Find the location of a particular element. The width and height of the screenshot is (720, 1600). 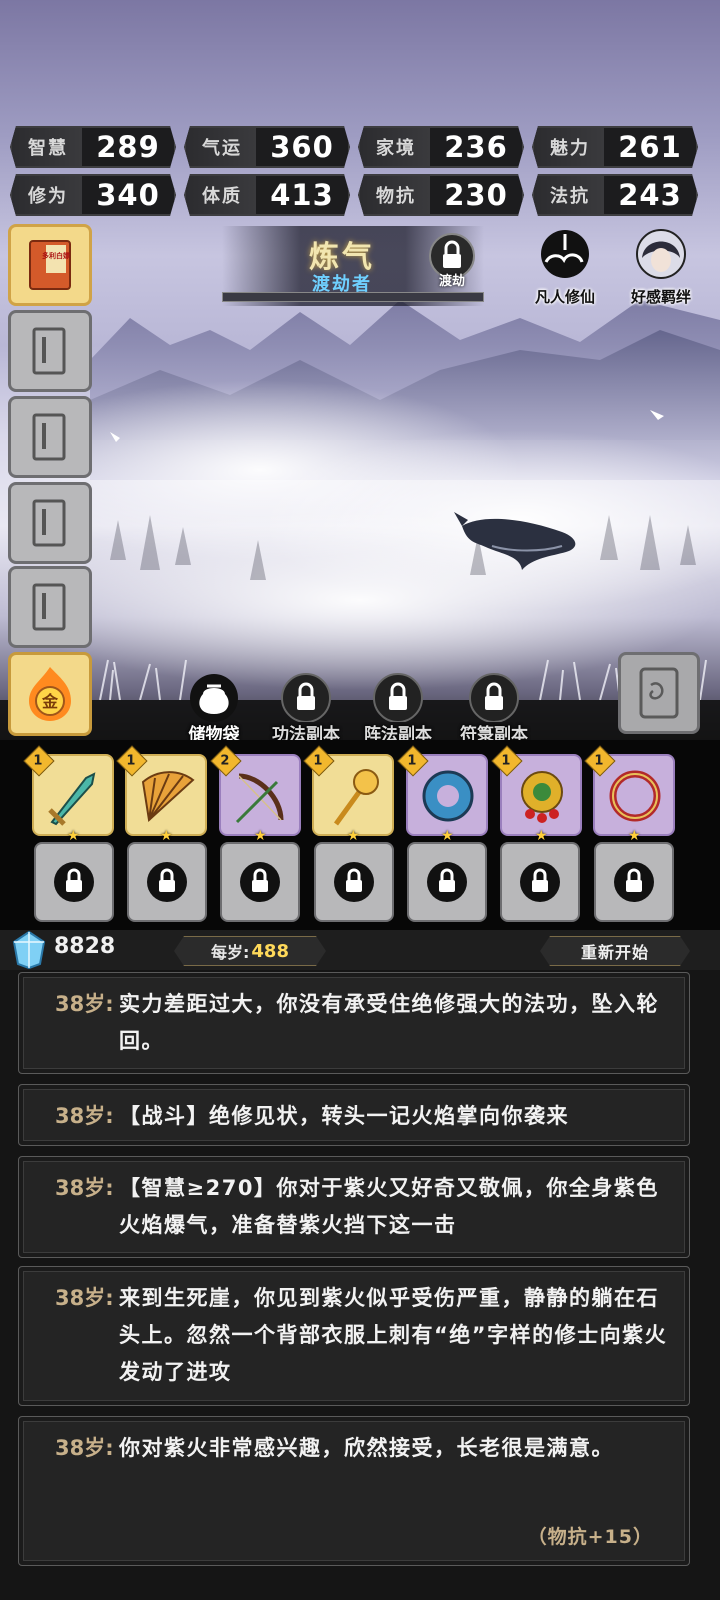

per-age-label: 每岁: is located at coordinates (230, 952).